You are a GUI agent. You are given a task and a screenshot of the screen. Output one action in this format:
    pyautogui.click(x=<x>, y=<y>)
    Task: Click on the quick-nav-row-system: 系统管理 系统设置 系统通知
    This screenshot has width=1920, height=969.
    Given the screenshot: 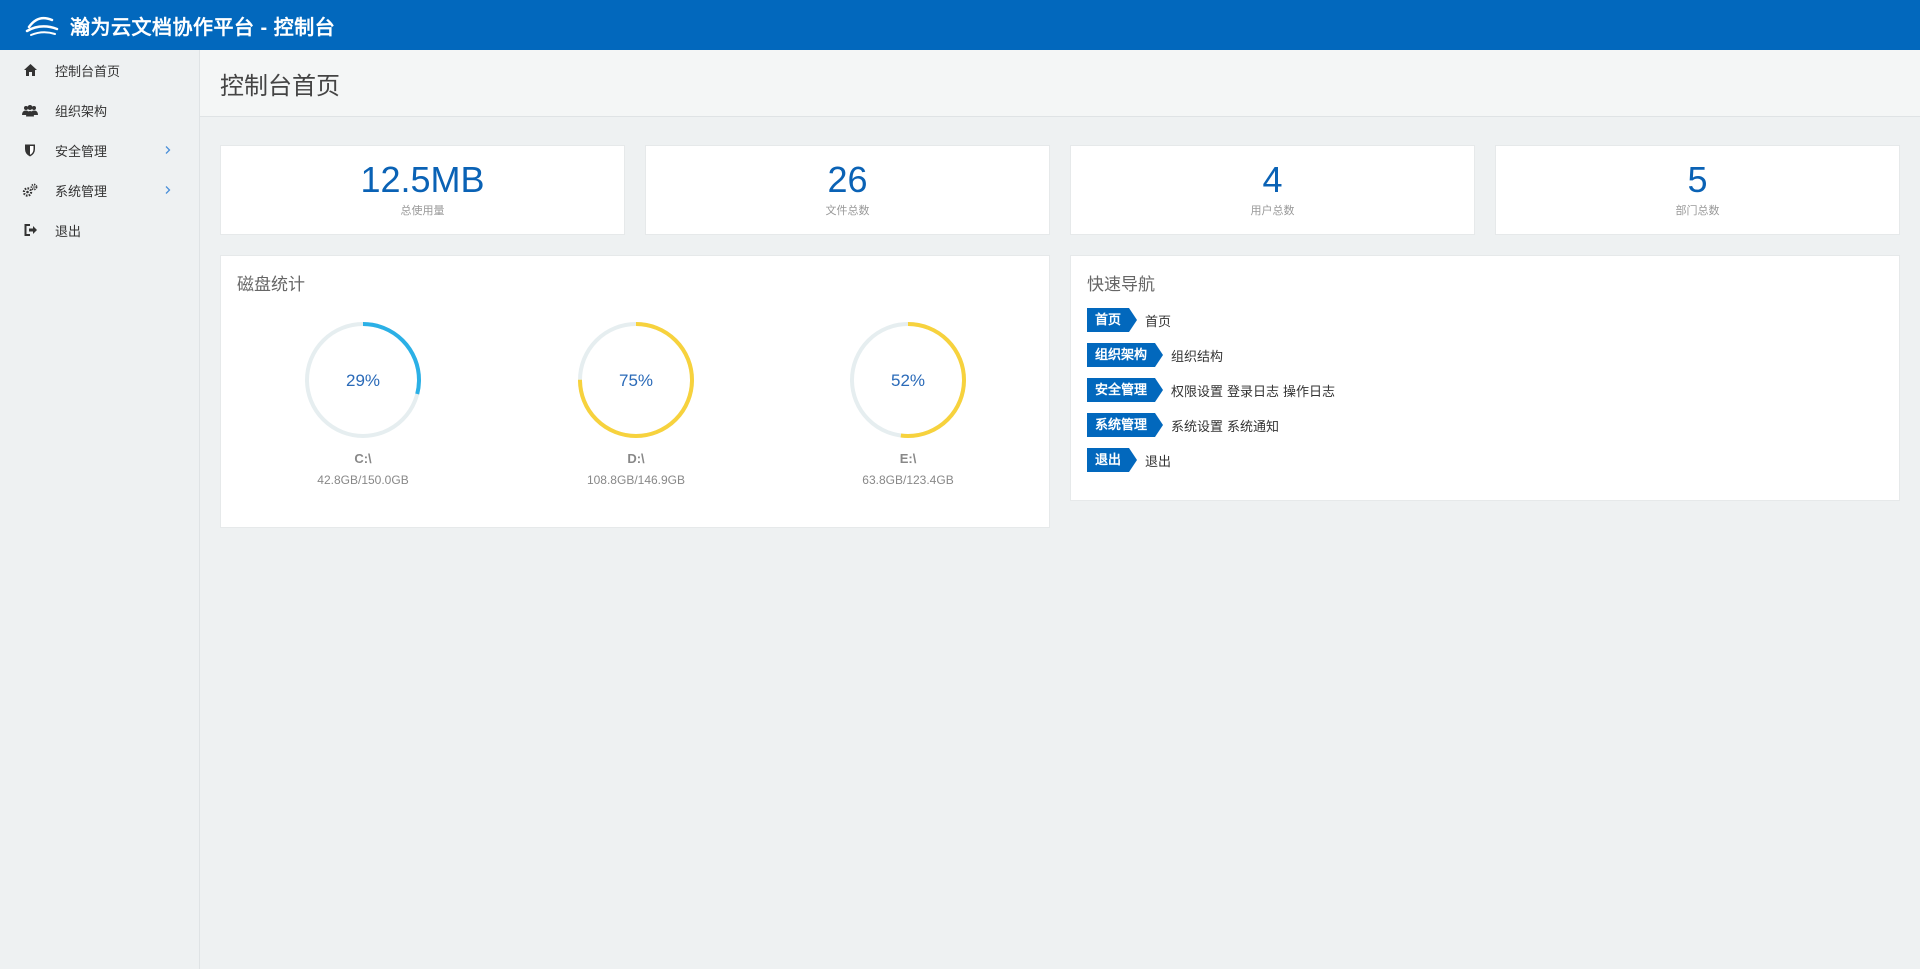 What is the action you would take?
    pyautogui.click(x=1185, y=425)
    